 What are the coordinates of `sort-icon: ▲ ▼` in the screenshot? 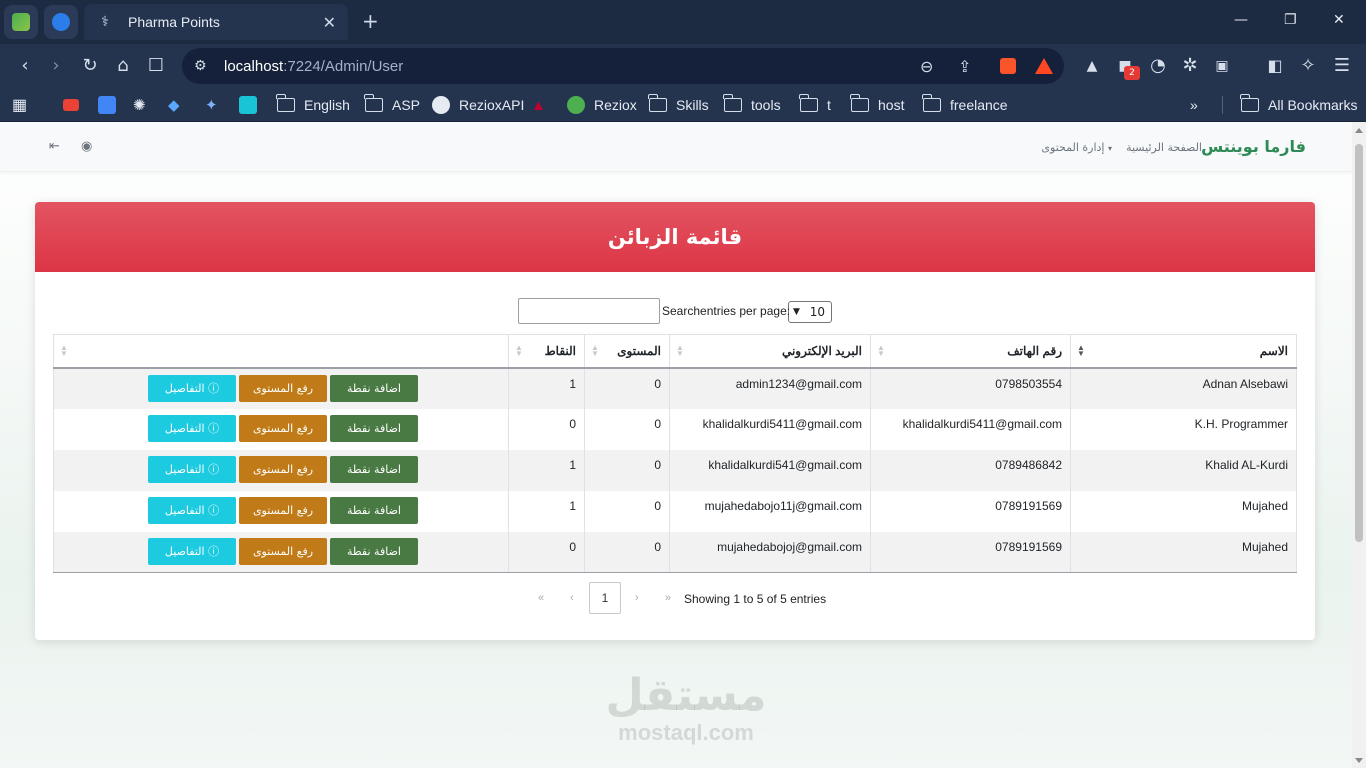 It's located at (64, 350).